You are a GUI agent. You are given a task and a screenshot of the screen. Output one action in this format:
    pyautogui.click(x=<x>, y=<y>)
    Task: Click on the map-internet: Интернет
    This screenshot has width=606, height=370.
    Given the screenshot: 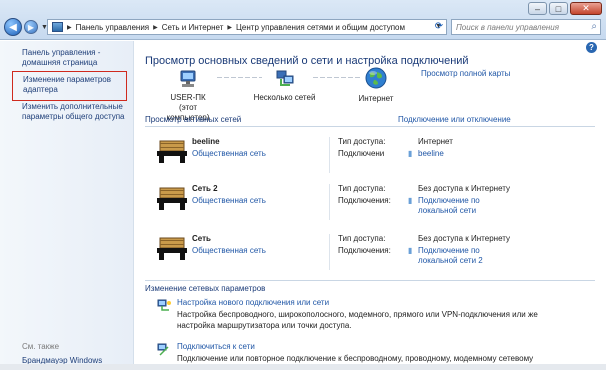 What is the action you would take?
    pyautogui.click(x=376, y=85)
    